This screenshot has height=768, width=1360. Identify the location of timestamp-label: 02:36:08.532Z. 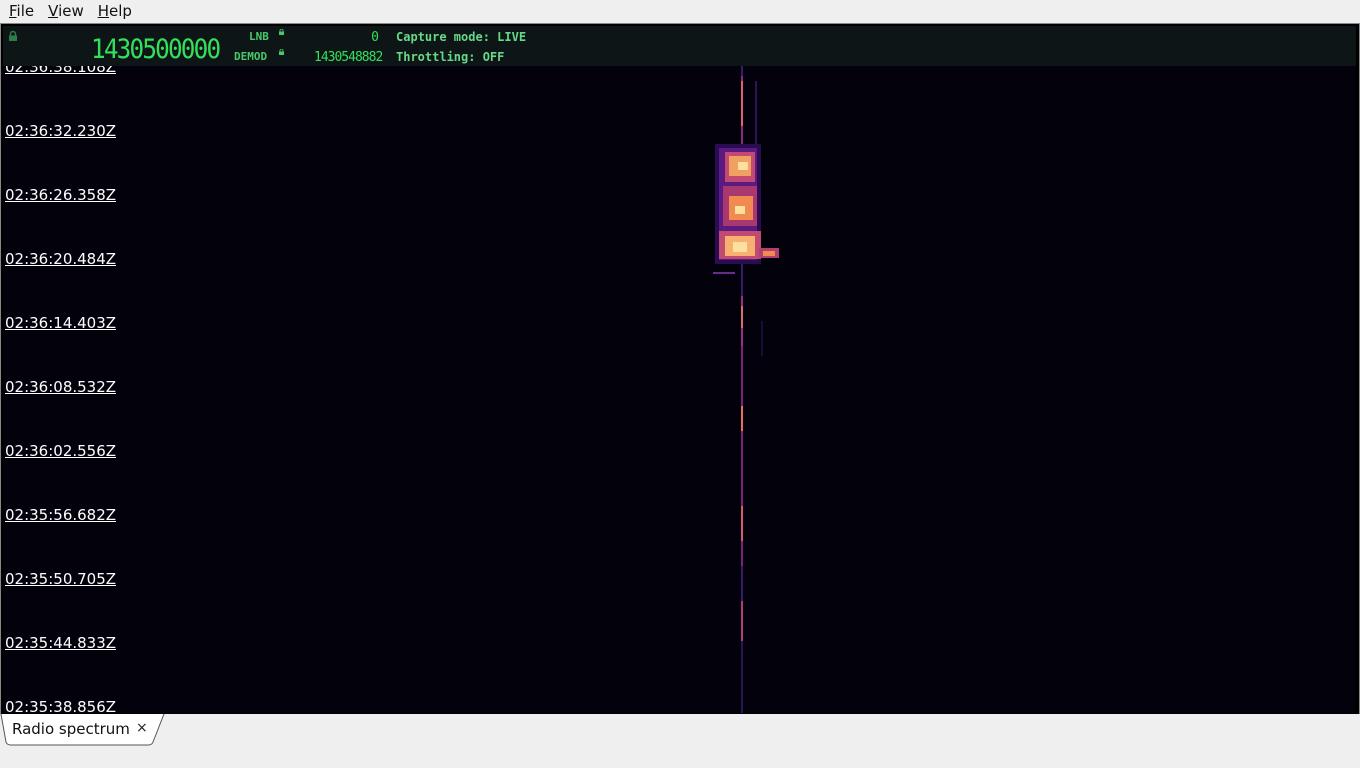
(61, 387).